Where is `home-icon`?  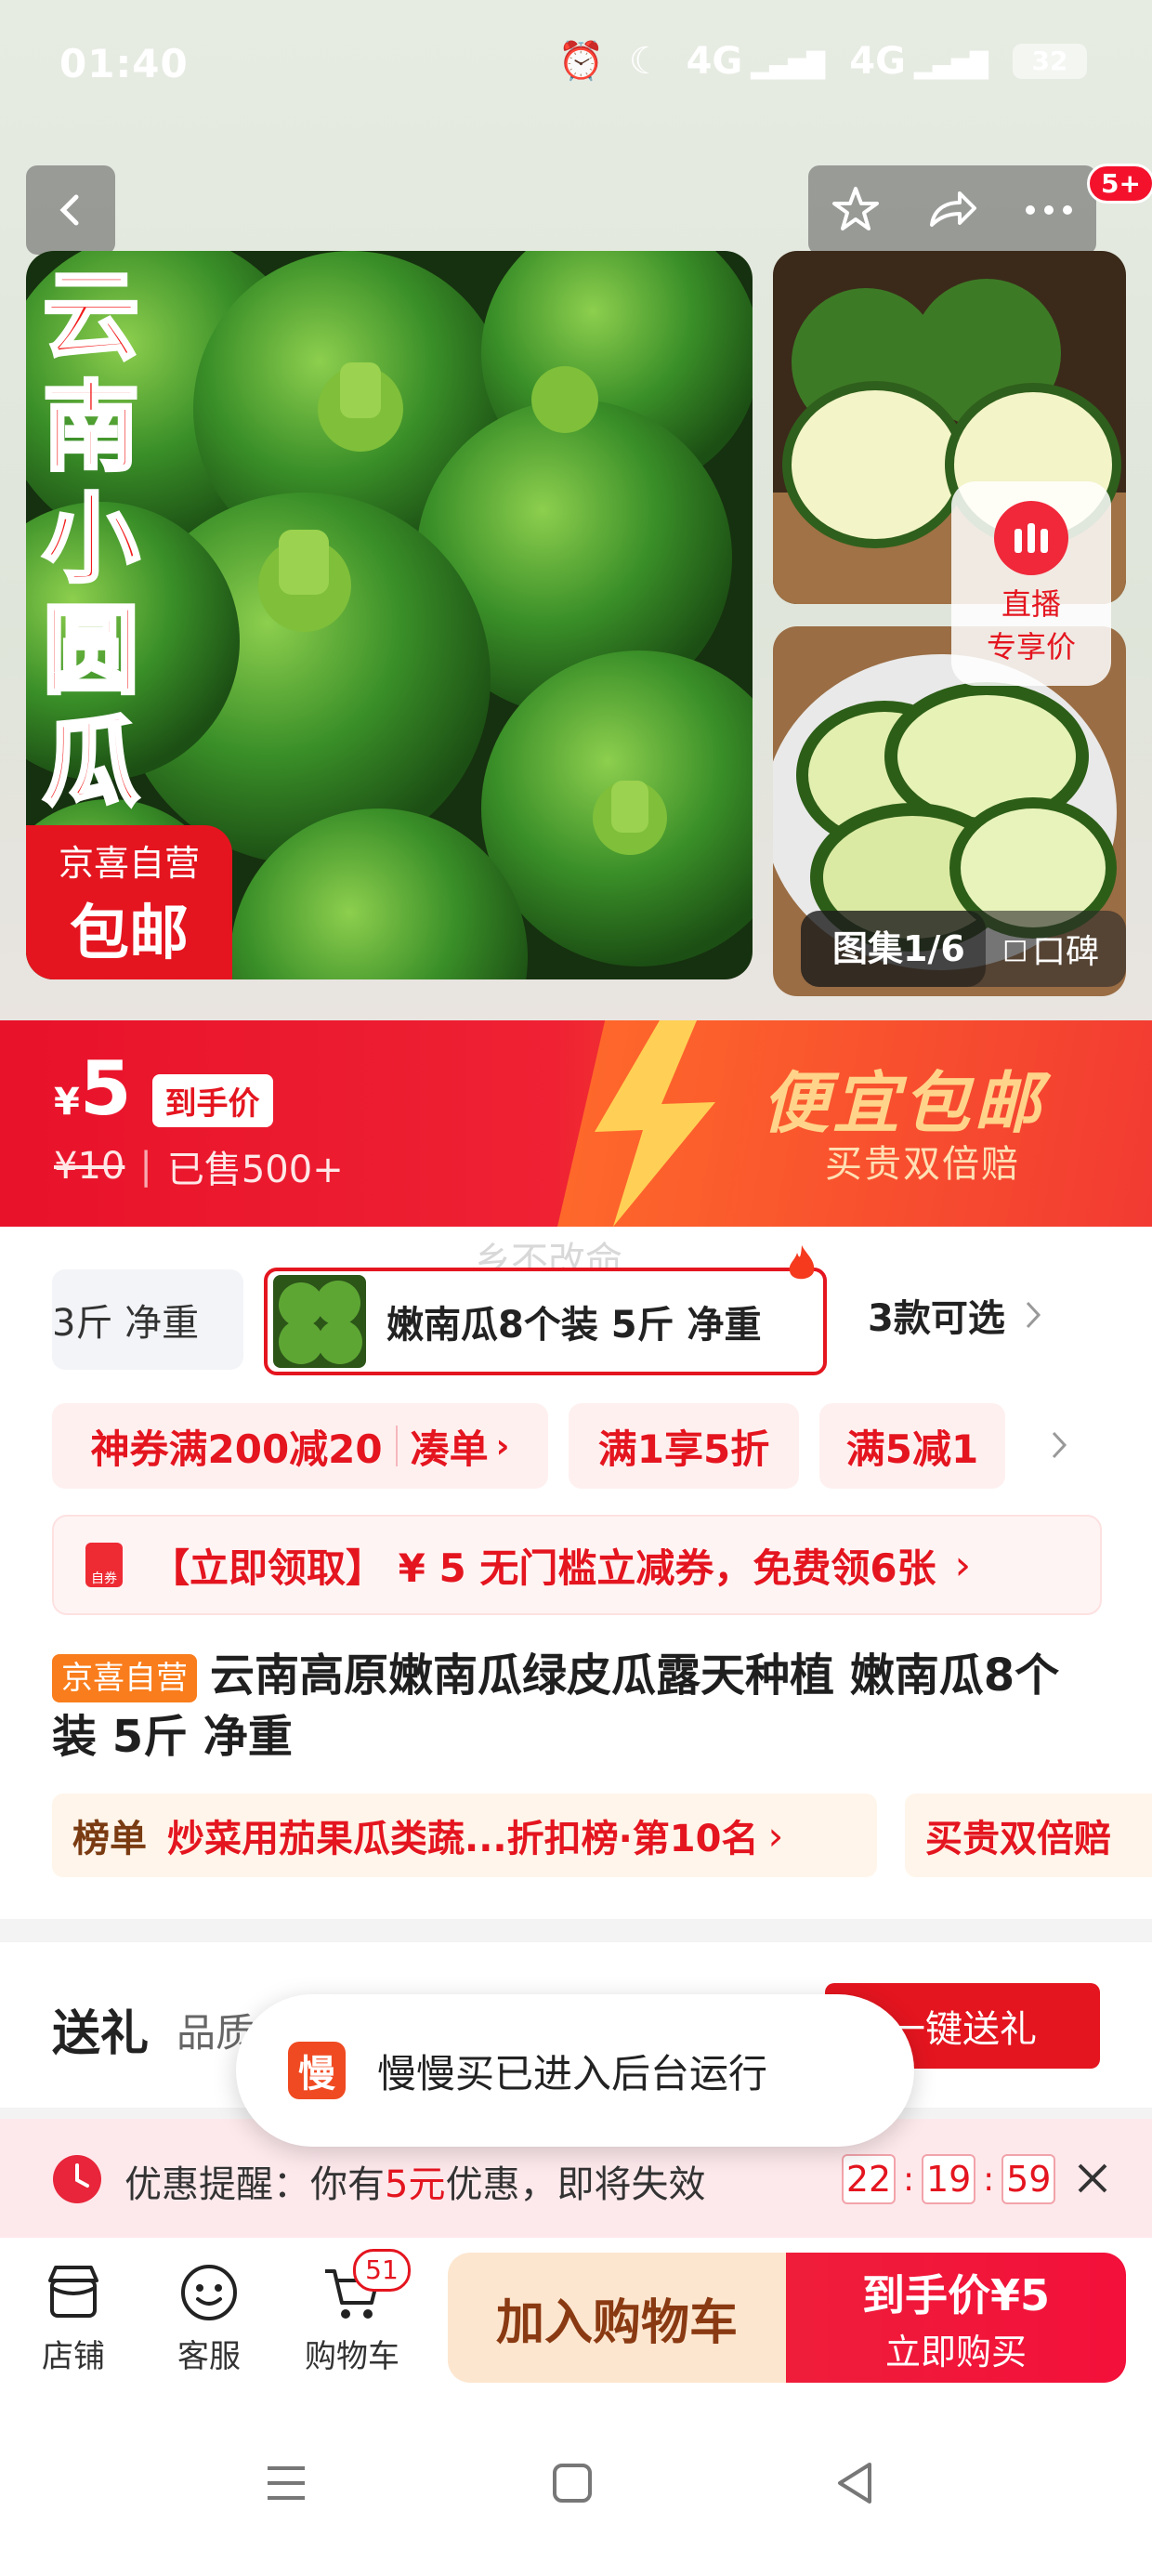 home-icon is located at coordinates (572, 2483).